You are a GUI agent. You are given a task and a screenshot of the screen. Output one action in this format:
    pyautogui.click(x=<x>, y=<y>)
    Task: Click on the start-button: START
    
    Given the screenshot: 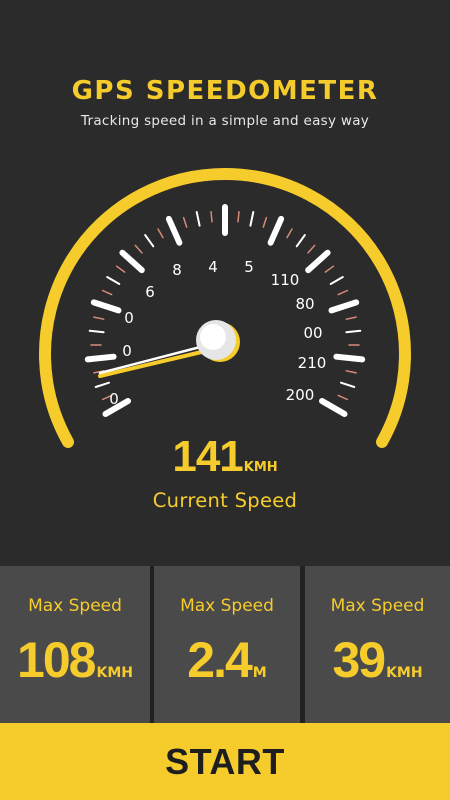 What is the action you would take?
    pyautogui.click(x=225, y=761)
    